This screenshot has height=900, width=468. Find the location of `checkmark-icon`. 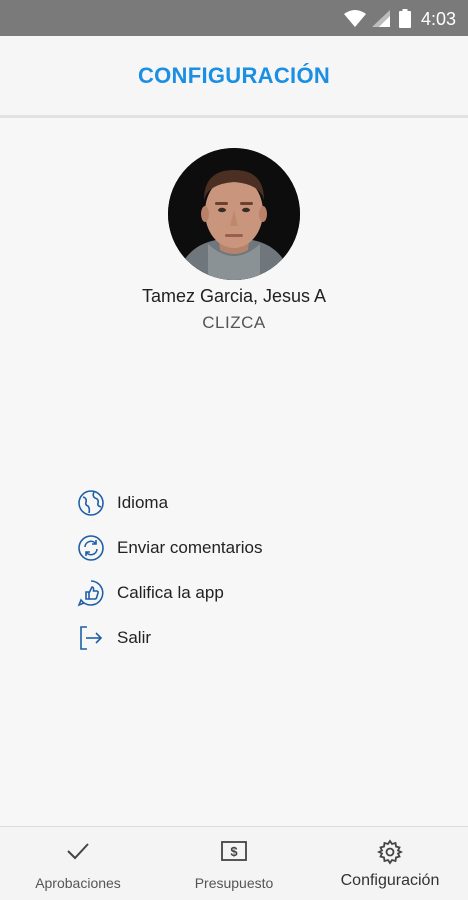

checkmark-icon is located at coordinates (78, 853).